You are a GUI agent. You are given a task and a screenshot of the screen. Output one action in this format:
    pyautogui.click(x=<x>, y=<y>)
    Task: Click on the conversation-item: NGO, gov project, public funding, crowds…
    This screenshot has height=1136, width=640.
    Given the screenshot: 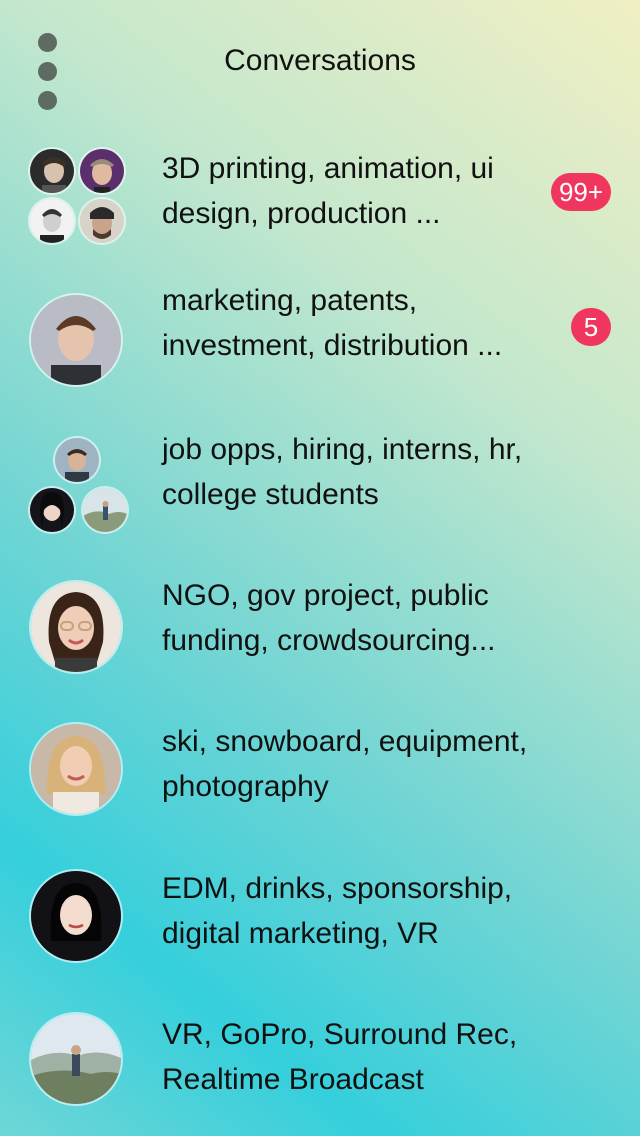 What is the action you would take?
    pyautogui.click(x=320, y=628)
    